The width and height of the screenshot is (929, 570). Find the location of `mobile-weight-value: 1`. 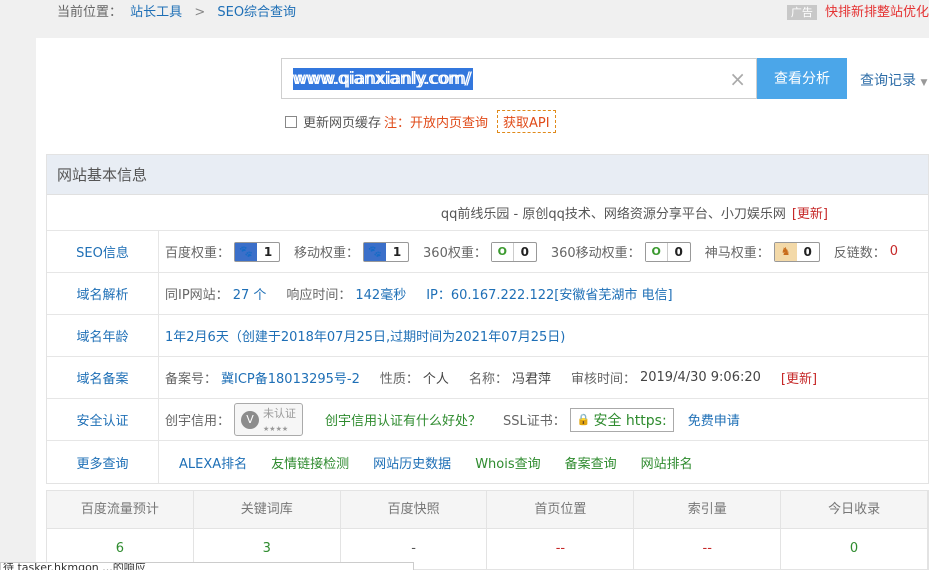

mobile-weight-value: 1 is located at coordinates (397, 251).